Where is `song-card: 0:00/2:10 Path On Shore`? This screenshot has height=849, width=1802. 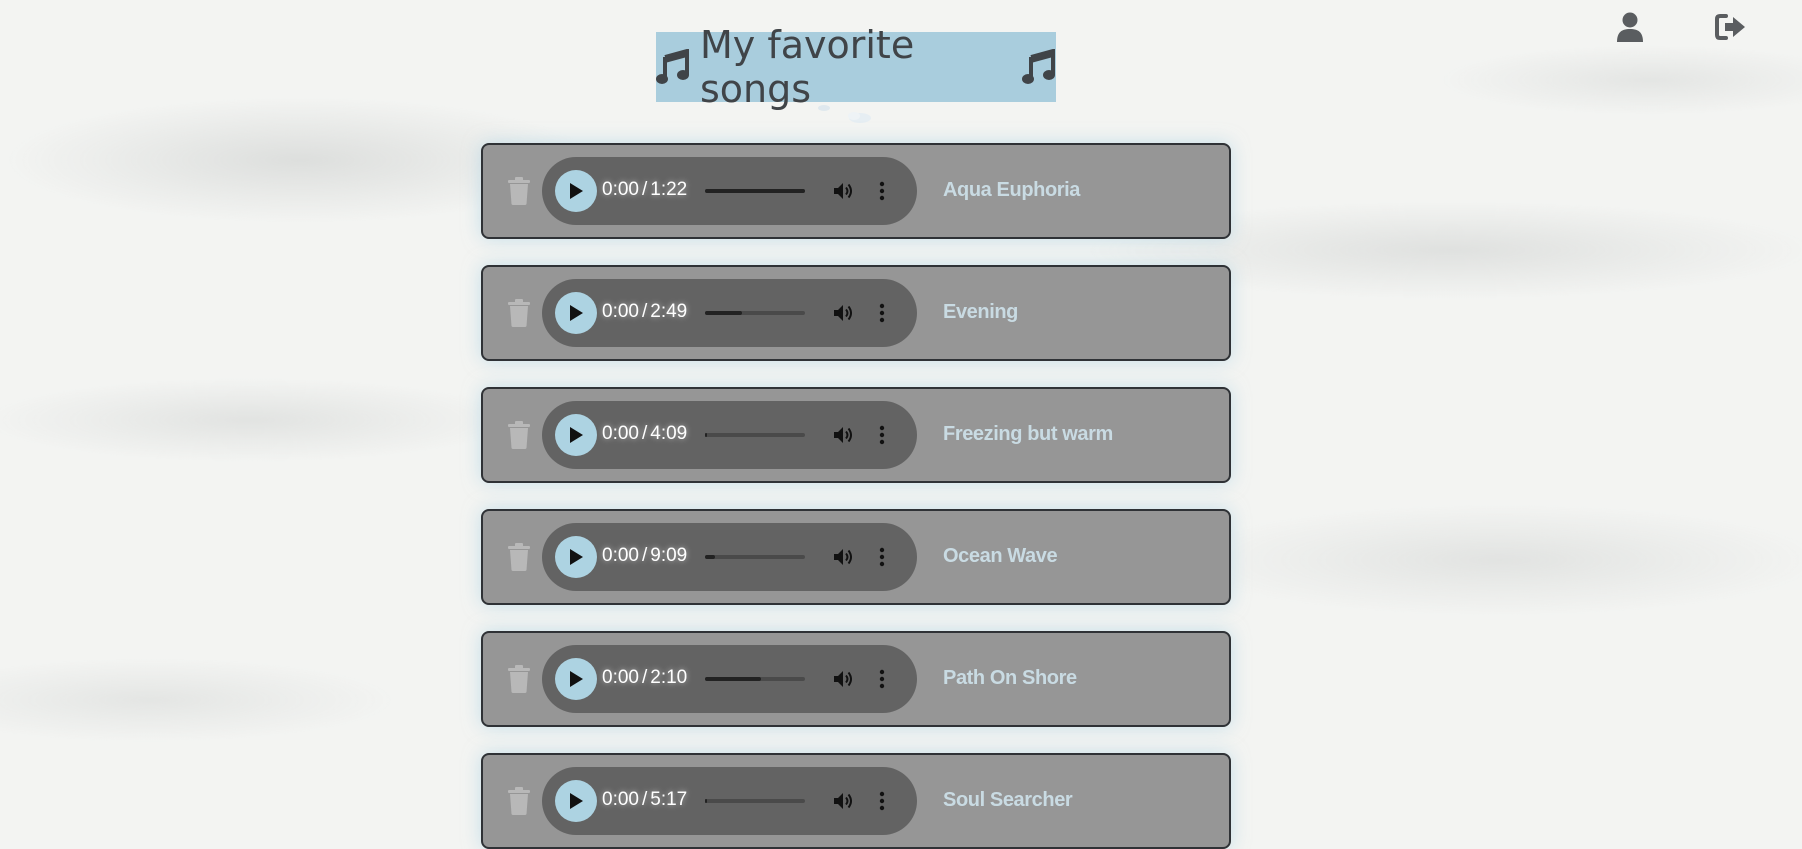
song-card: 0:00/2:10 Path On Shore is located at coordinates (856, 679).